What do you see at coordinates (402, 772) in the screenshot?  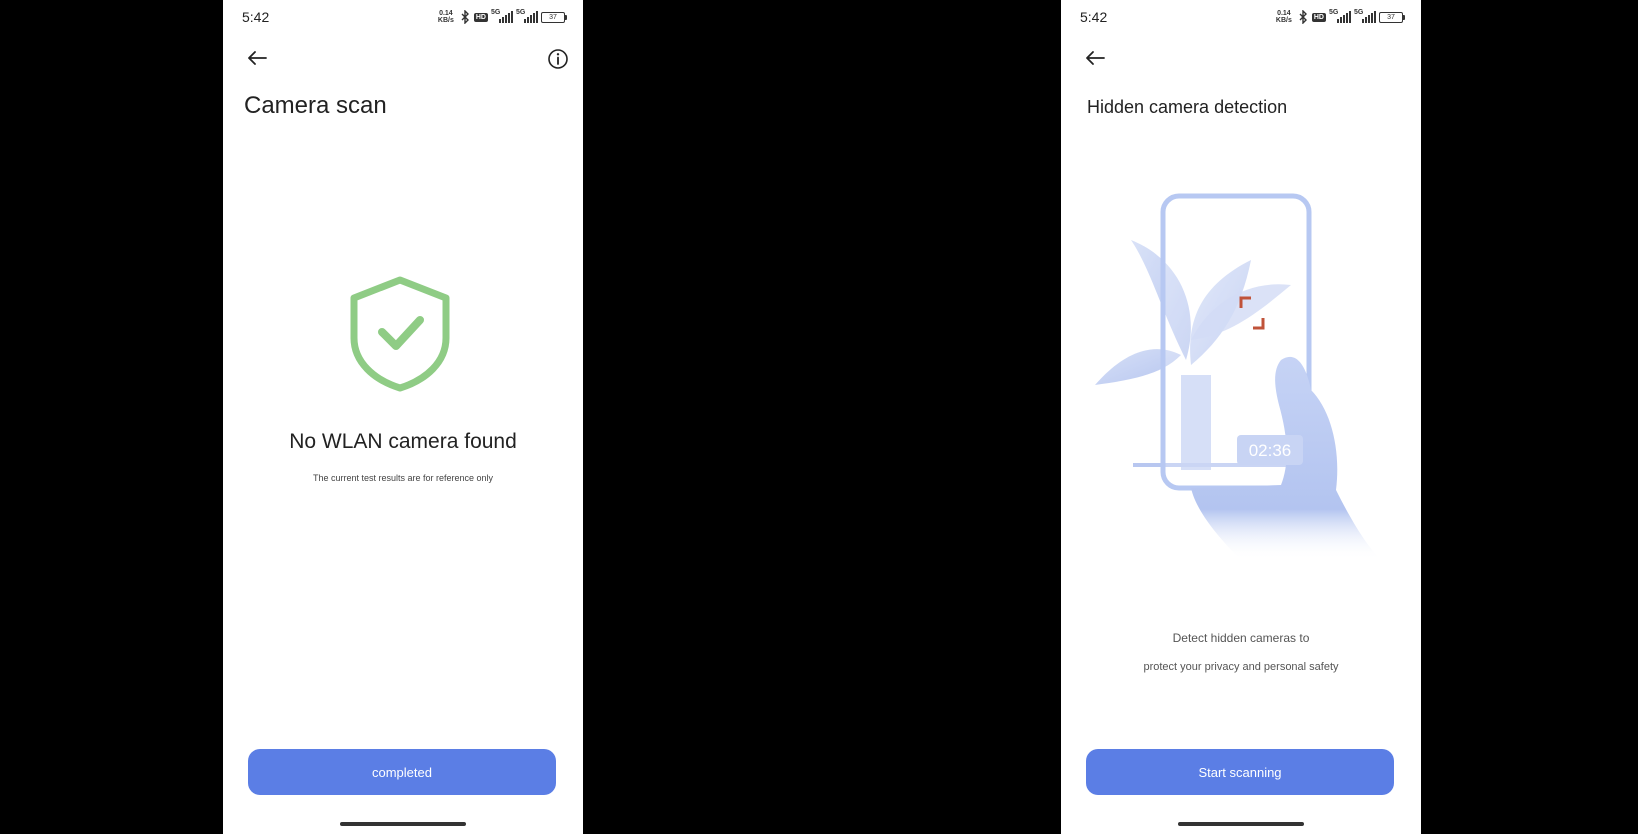 I see `completed-button: completed` at bounding box center [402, 772].